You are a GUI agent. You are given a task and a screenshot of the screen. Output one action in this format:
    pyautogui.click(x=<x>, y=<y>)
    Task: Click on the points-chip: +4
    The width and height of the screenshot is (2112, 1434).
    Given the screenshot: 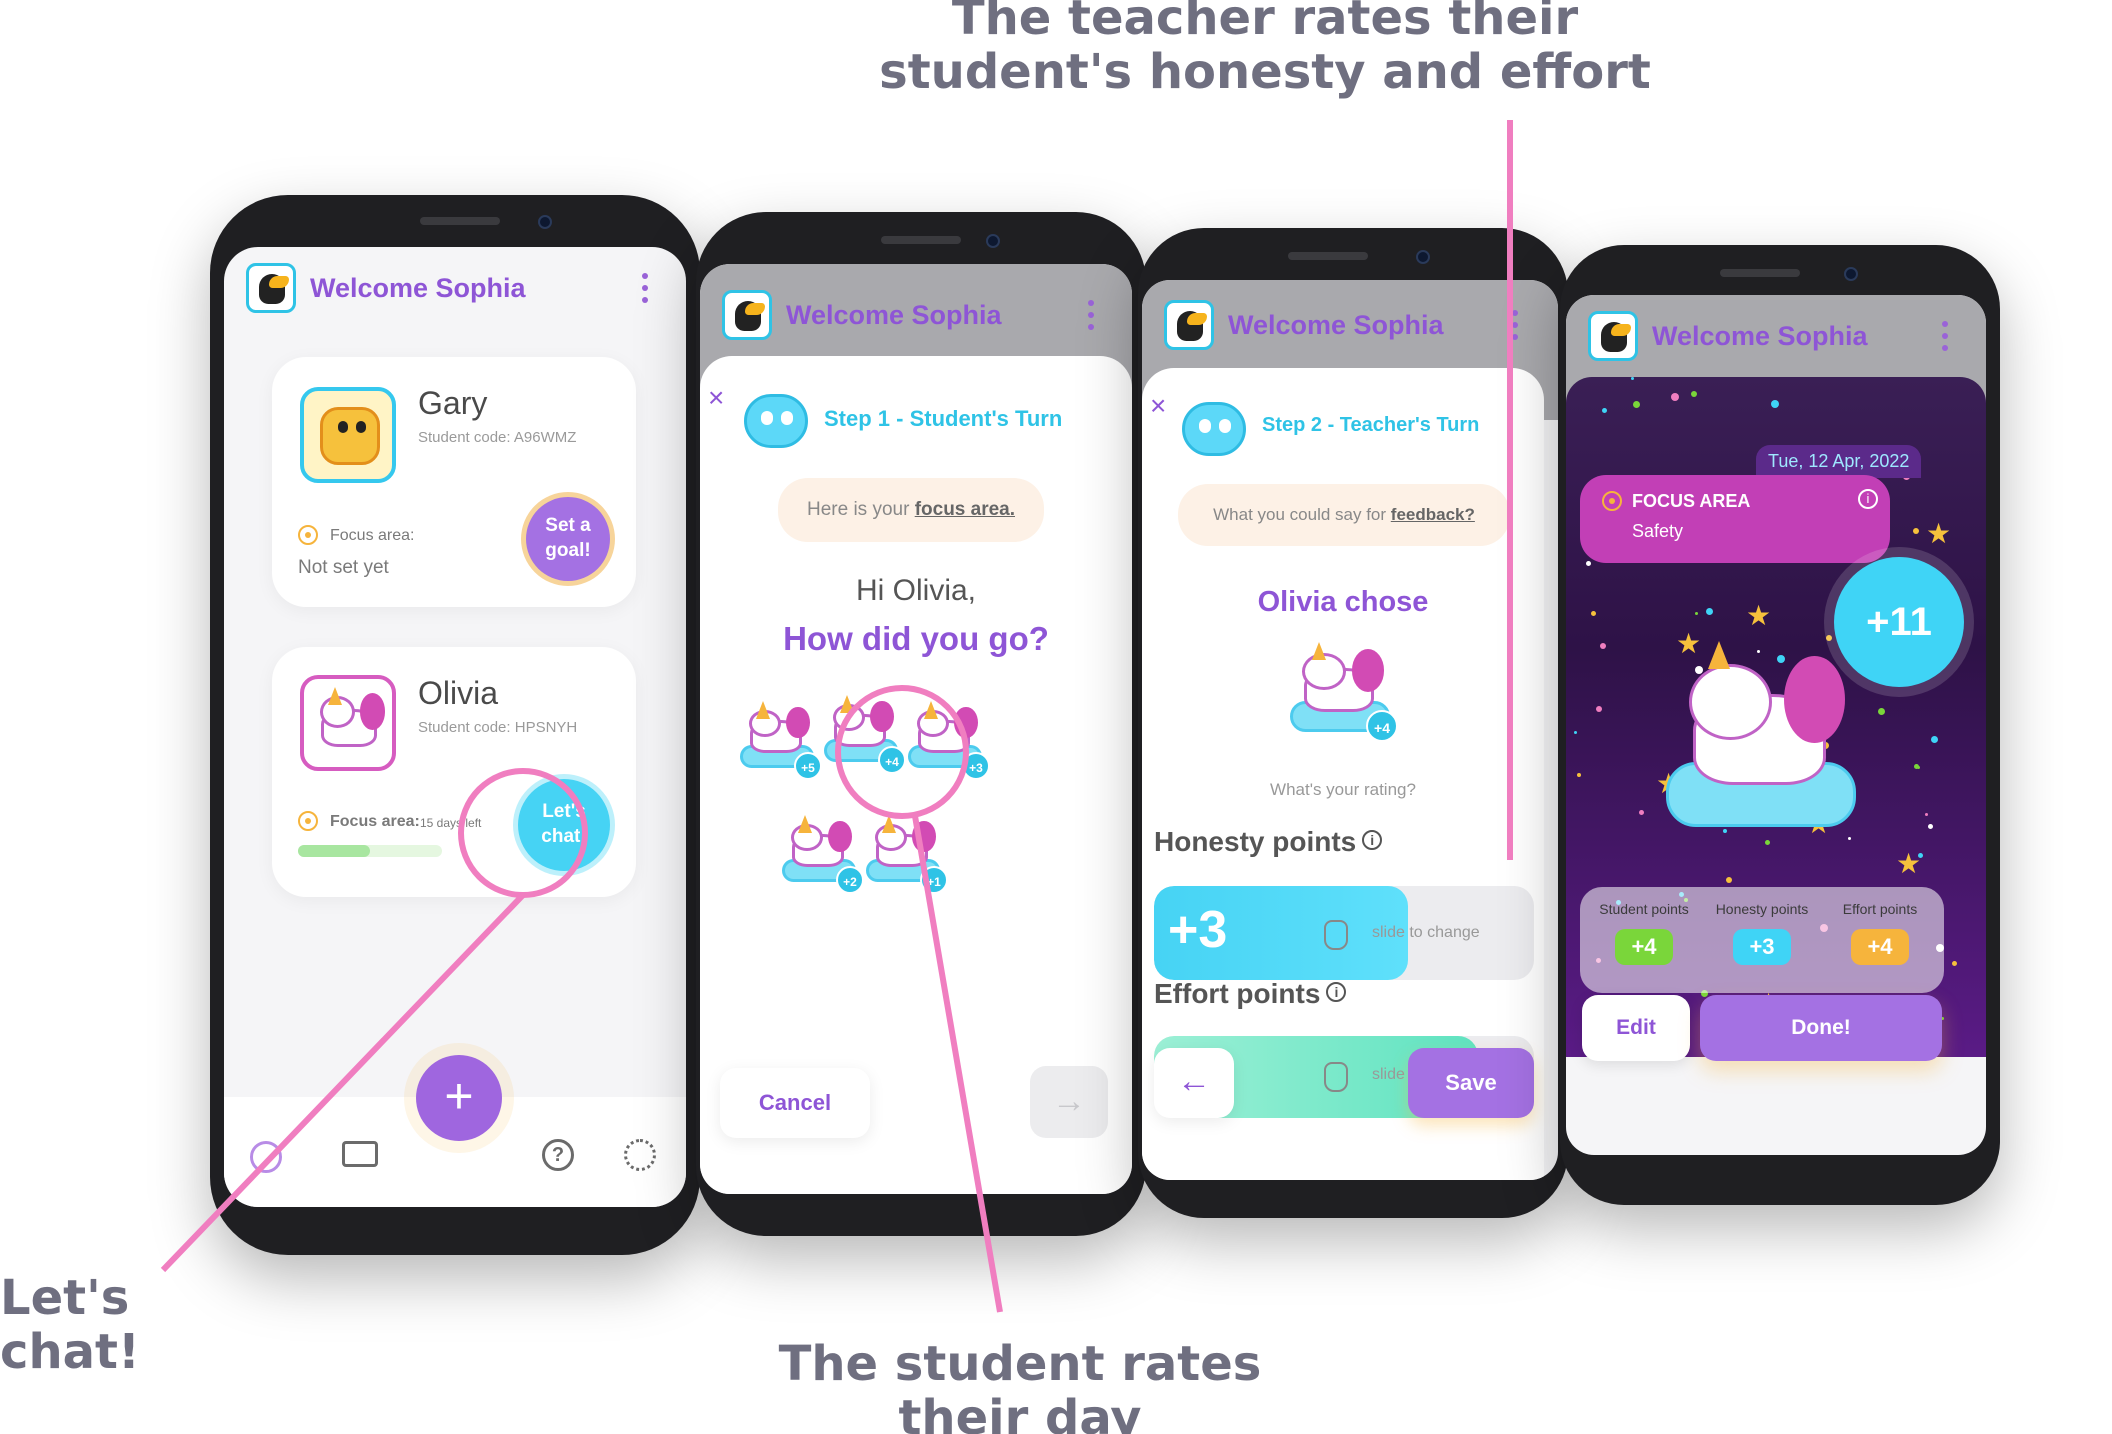 What is the action you would take?
    pyautogui.click(x=1644, y=947)
    